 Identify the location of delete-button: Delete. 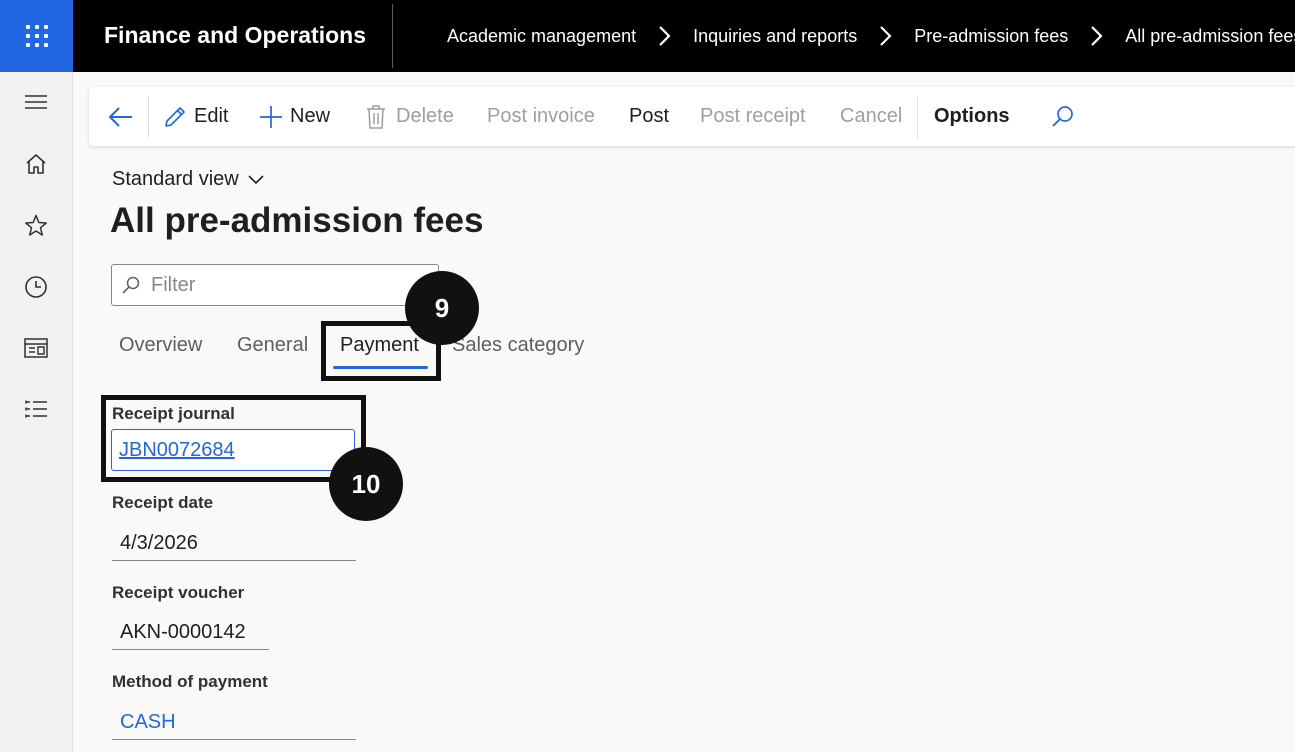
(409, 116).